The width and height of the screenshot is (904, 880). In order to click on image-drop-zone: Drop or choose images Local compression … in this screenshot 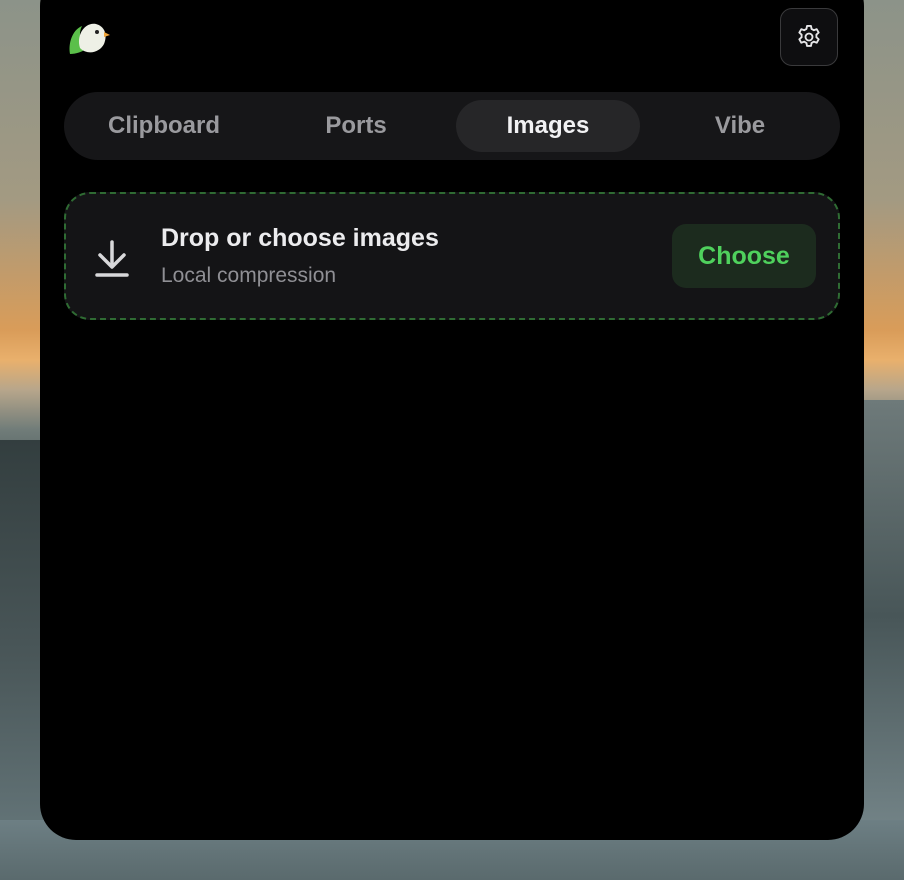, I will do `click(452, 256)`.